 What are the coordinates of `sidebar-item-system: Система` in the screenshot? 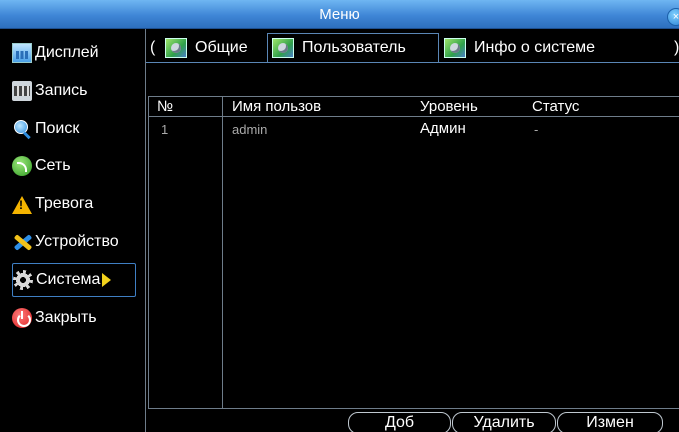 It's located at (74, 280).